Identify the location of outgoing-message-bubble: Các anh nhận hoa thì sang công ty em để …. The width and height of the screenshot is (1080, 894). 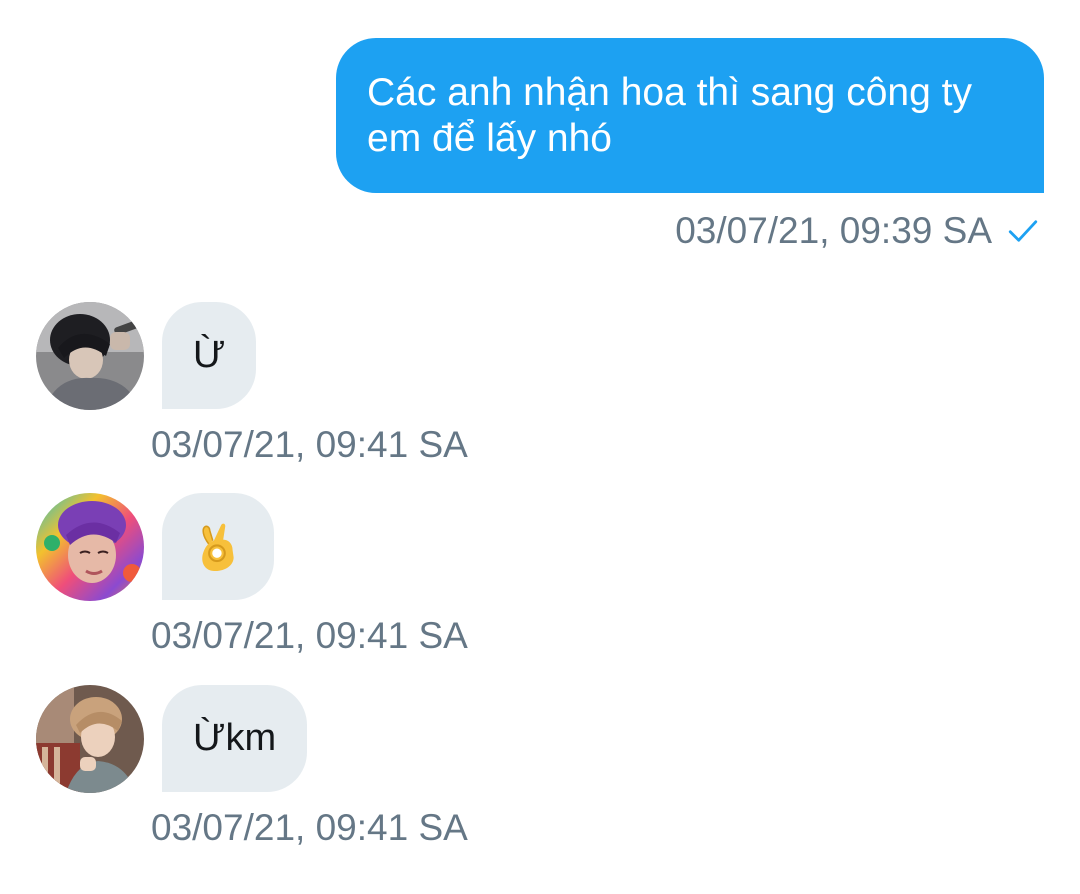
(690, 115).